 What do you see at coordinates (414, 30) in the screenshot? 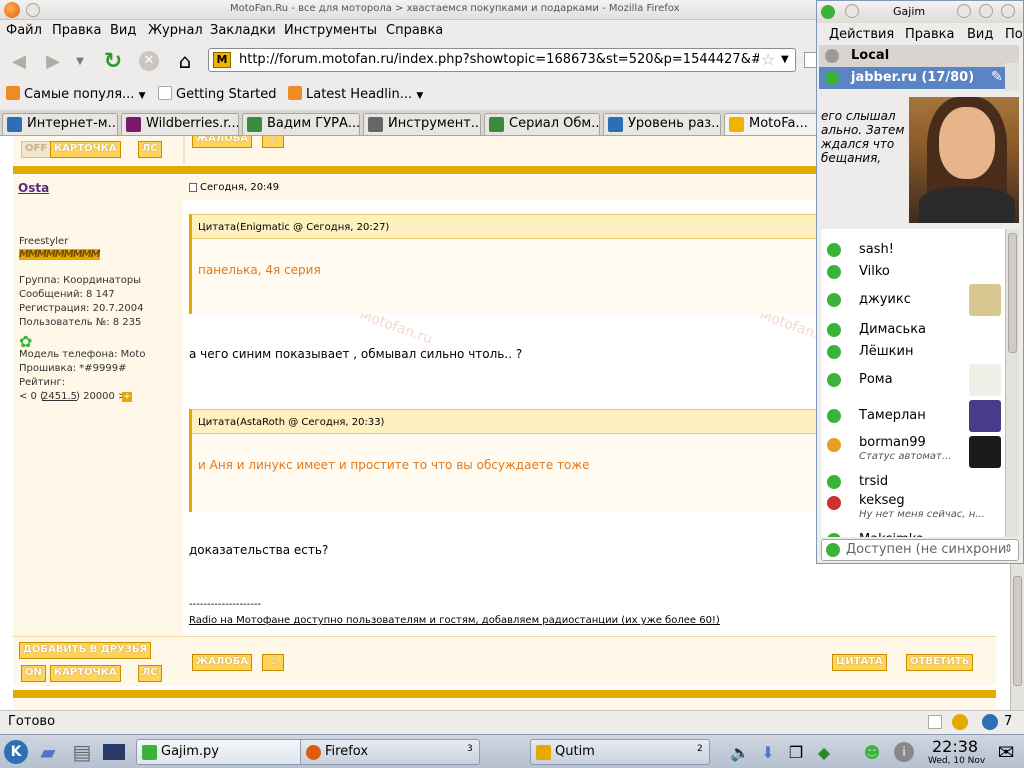
I see `menu-help: Справка` at bounding box center [414, 30].